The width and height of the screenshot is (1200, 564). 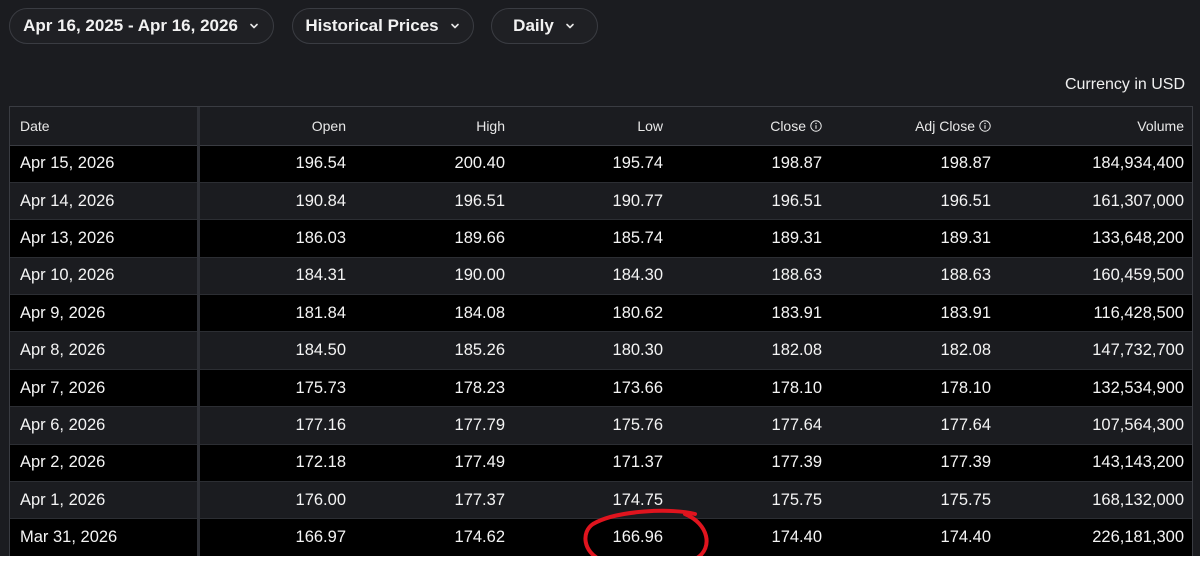 I want to click on cell-adj-close: 175.75, so click(x=916, y=500).